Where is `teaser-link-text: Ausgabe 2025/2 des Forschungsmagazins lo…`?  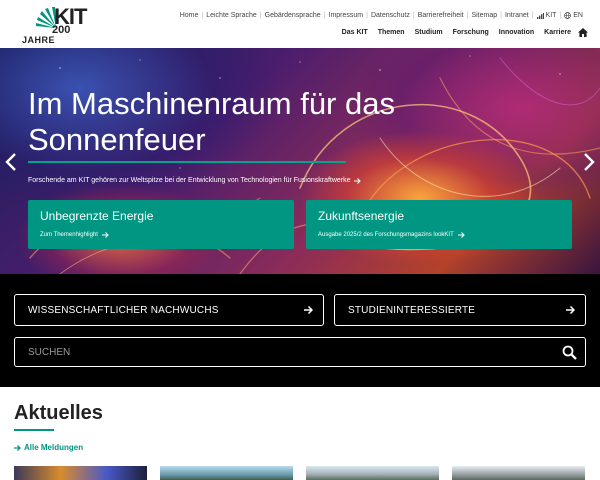 teaser-link-text: Ausgabe 2025/2 des Forschungsmagazins lo… is located at coordinates (386, 235).